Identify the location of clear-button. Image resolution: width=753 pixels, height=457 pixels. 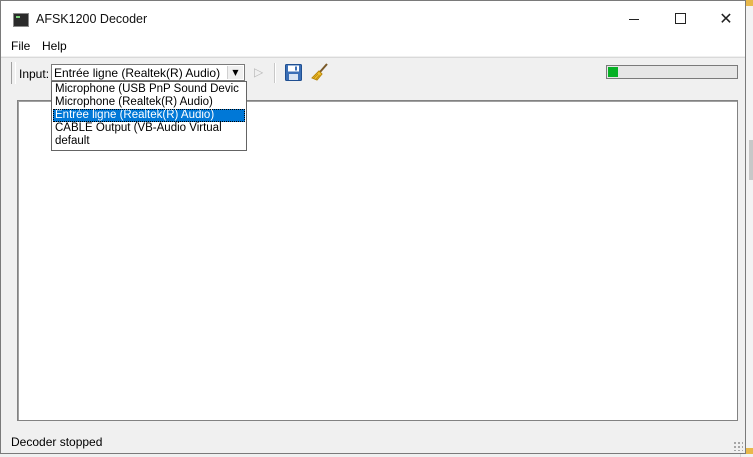
(320, 72).